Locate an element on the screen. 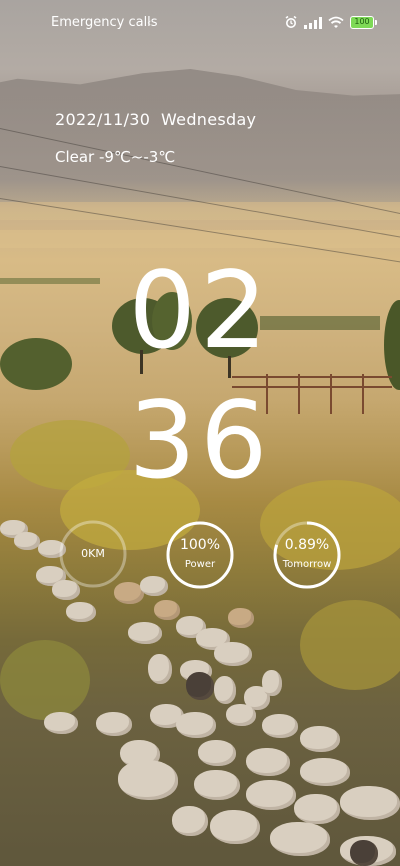 This screenshot has width=400, height=866. status-bar: Emergency calls ‹ 100 is located at coordinates (200, 22).